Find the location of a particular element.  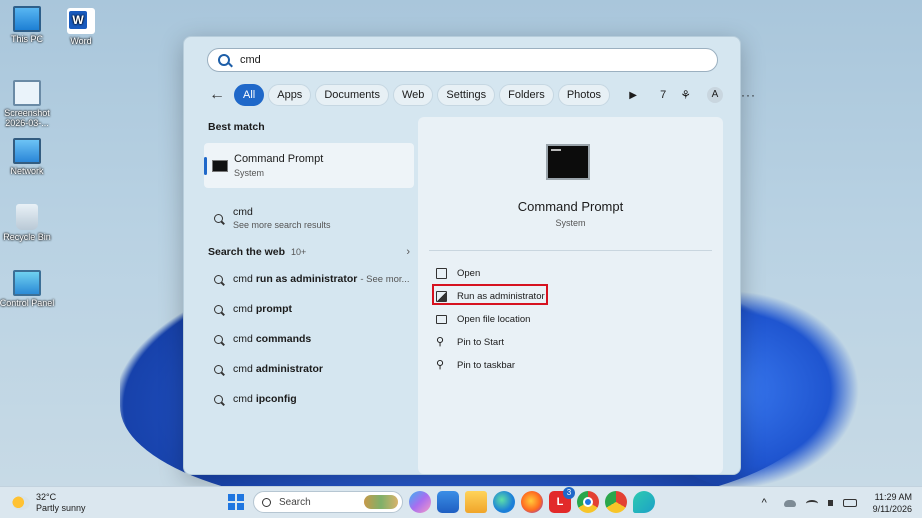

speaker-icon is located at coordinates (830, 503).